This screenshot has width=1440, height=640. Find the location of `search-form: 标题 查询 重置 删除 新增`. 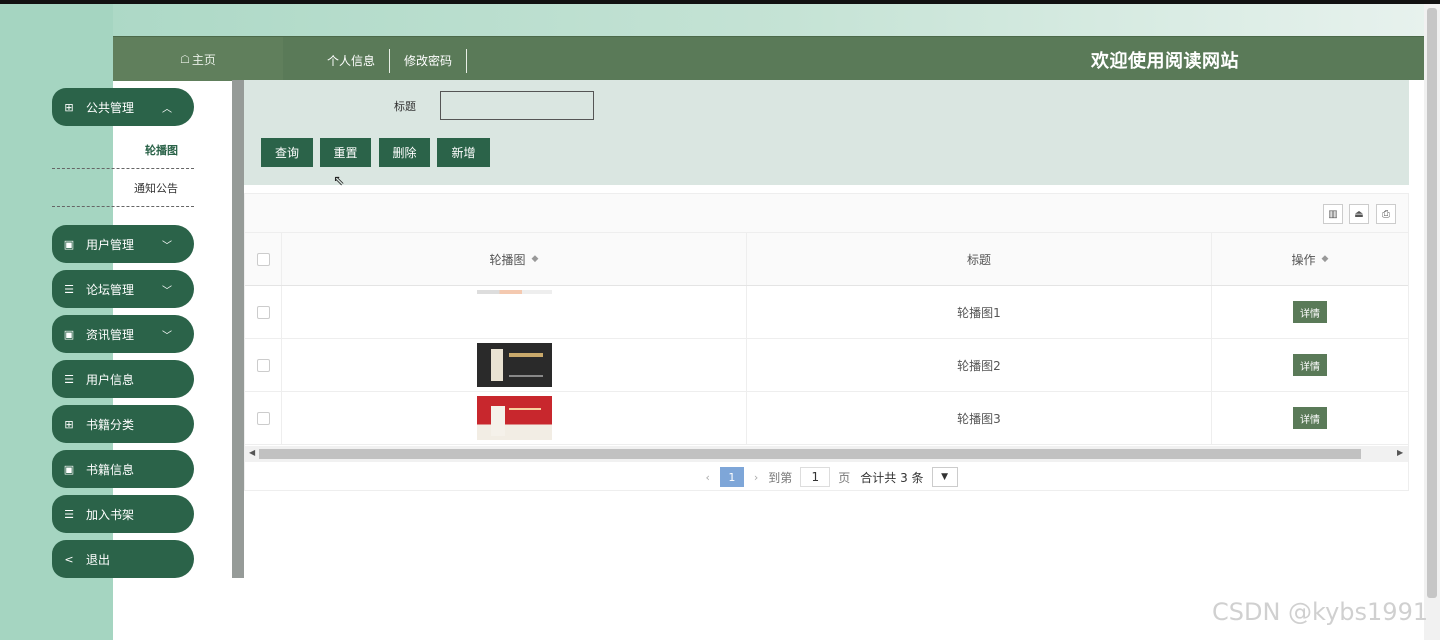

search-form: 标题 查询 重置 删除 新增 is located at coordinates (826, 132).